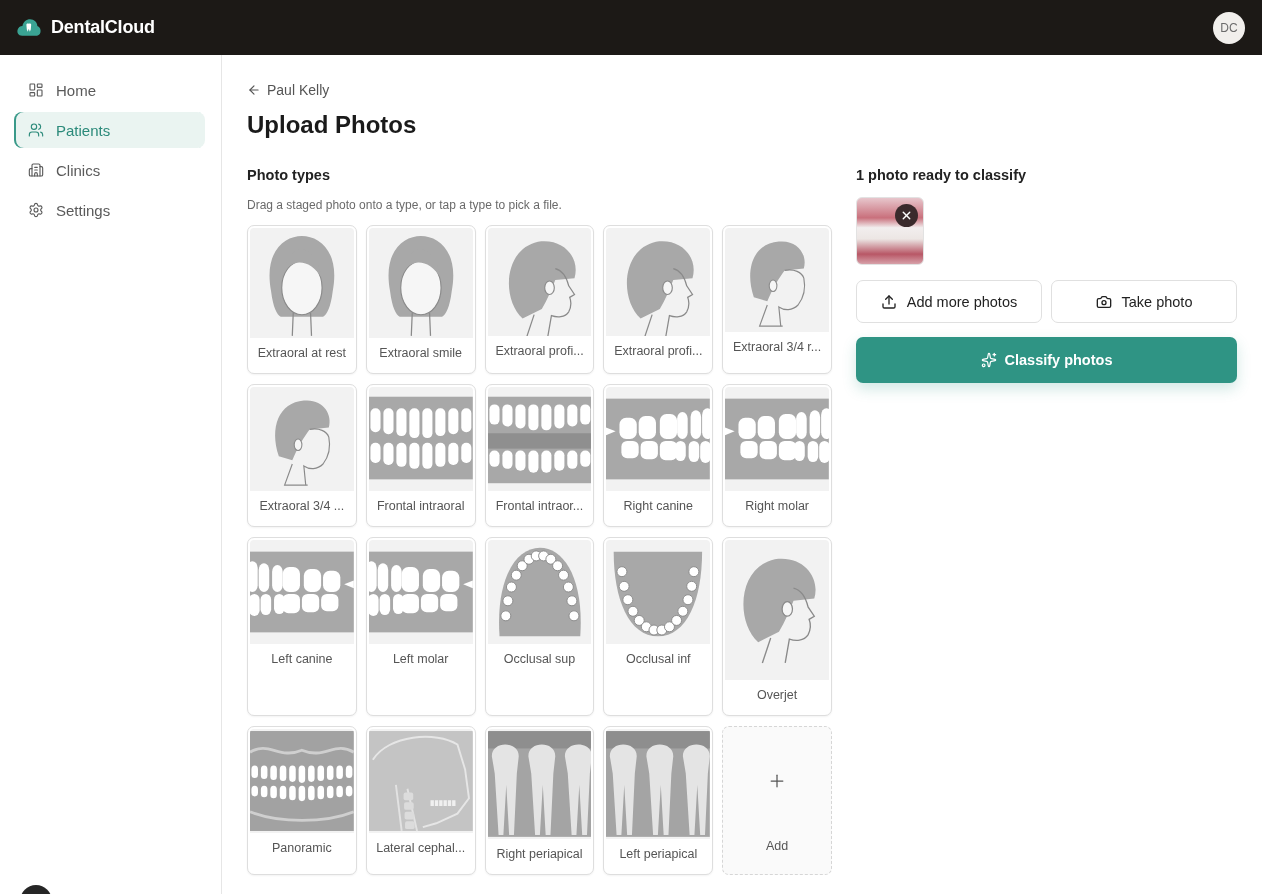 The width and height of the screenshot is (1262, 894). What do you see at coordinates (103, 27) in the screenshot?
I see `app-name: DentalCloud` at bounding box center [103, 27].